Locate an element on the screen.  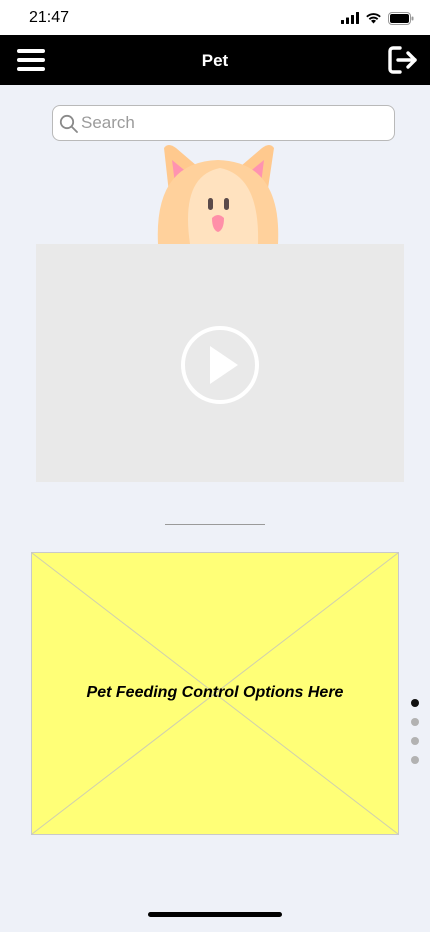
signal-icon is located at coordinates (350, 18).